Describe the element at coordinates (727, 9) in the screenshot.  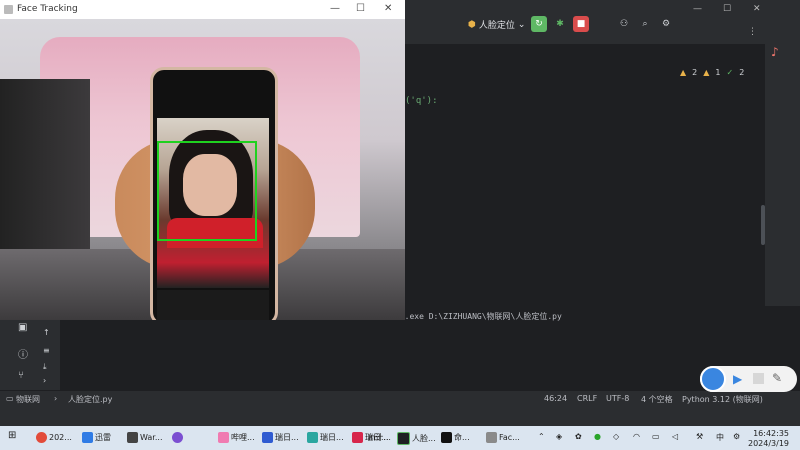
I see `ide-maximize-button: ☐` at that location.